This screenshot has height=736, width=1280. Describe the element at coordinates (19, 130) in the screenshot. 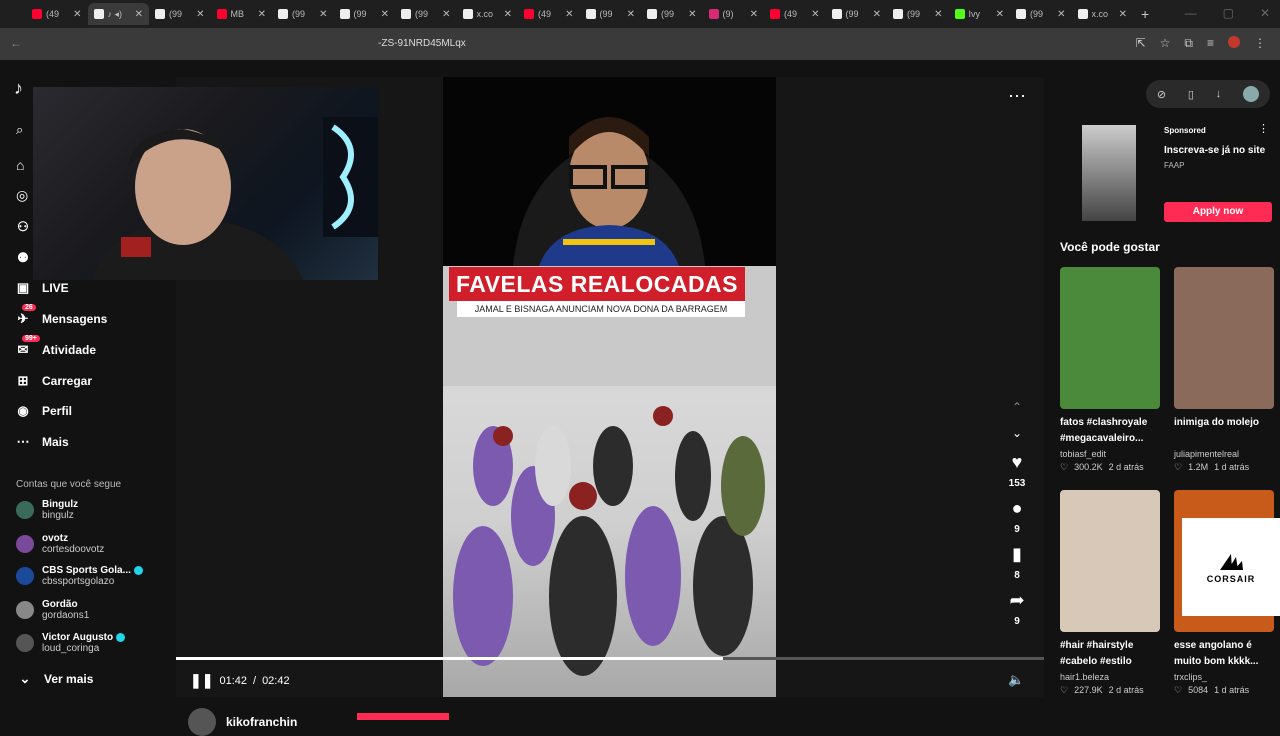

I see `search-icon: ⌕` at that location.